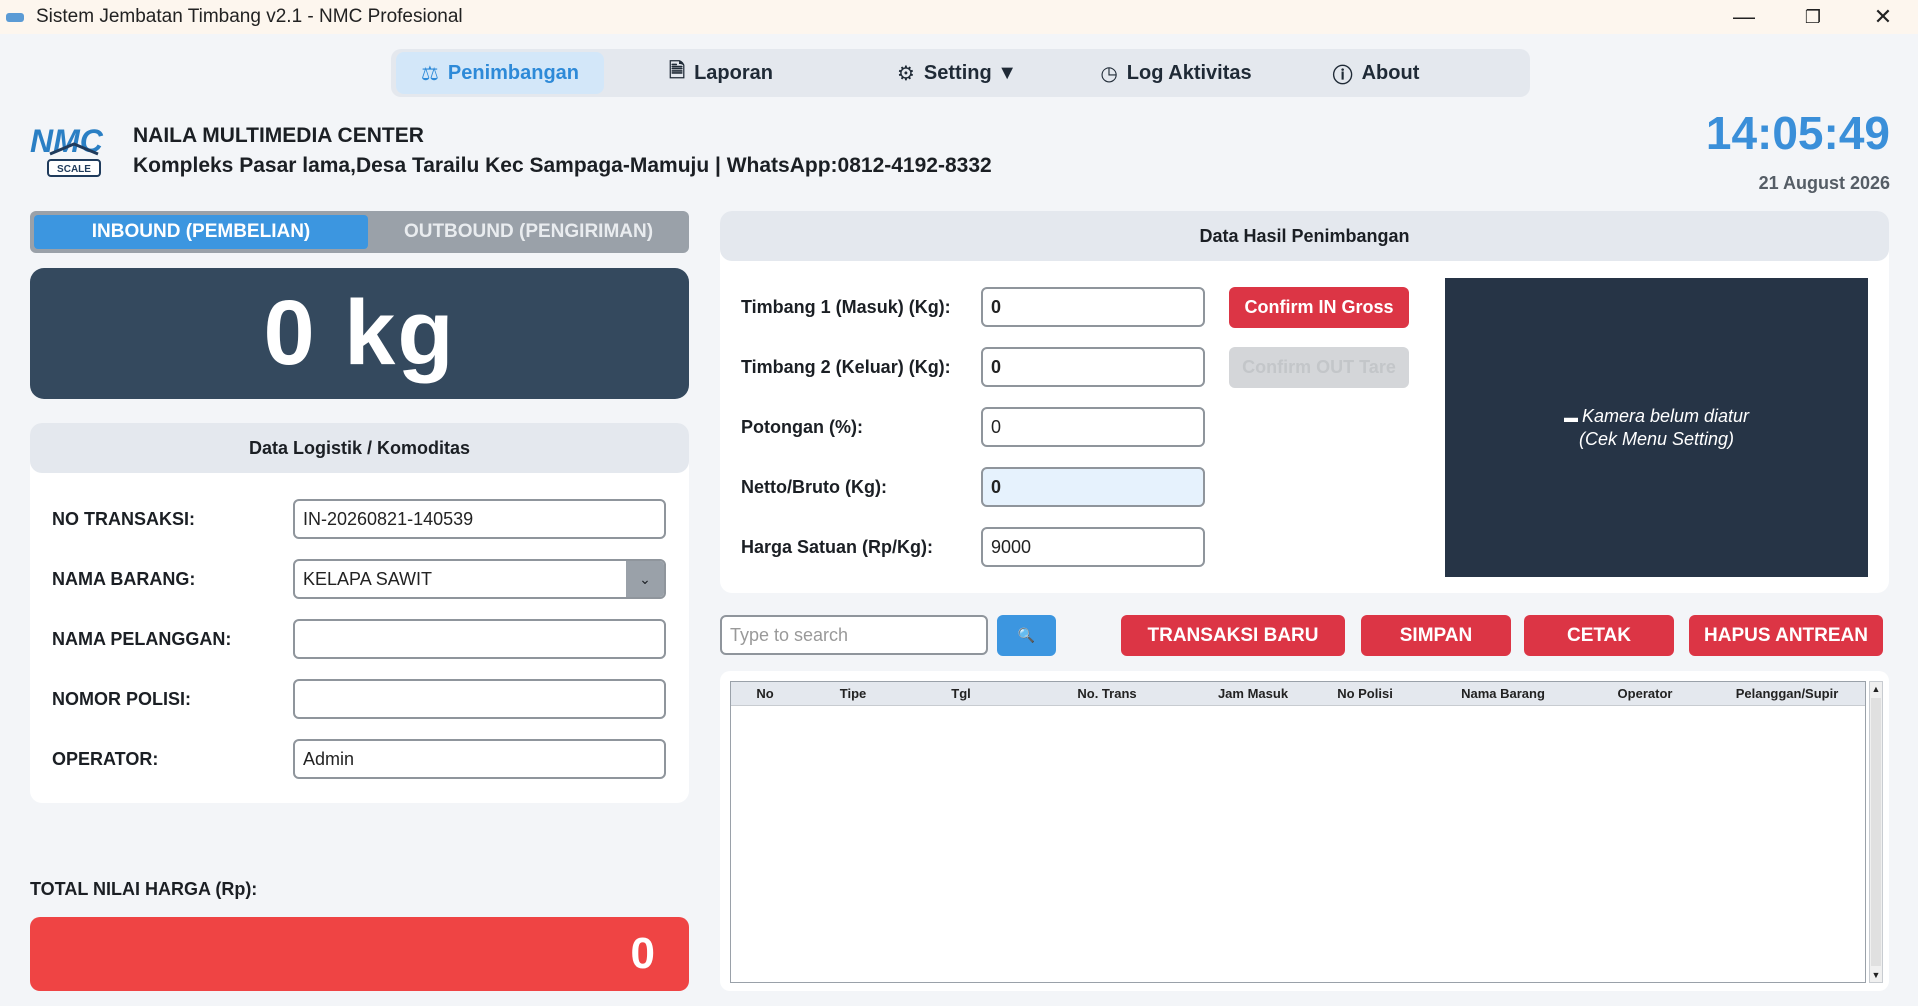 Image resolution: width=1918 pixels, height=1006 pixels. I want to click on minimize-button: —, so click(1744, 17).